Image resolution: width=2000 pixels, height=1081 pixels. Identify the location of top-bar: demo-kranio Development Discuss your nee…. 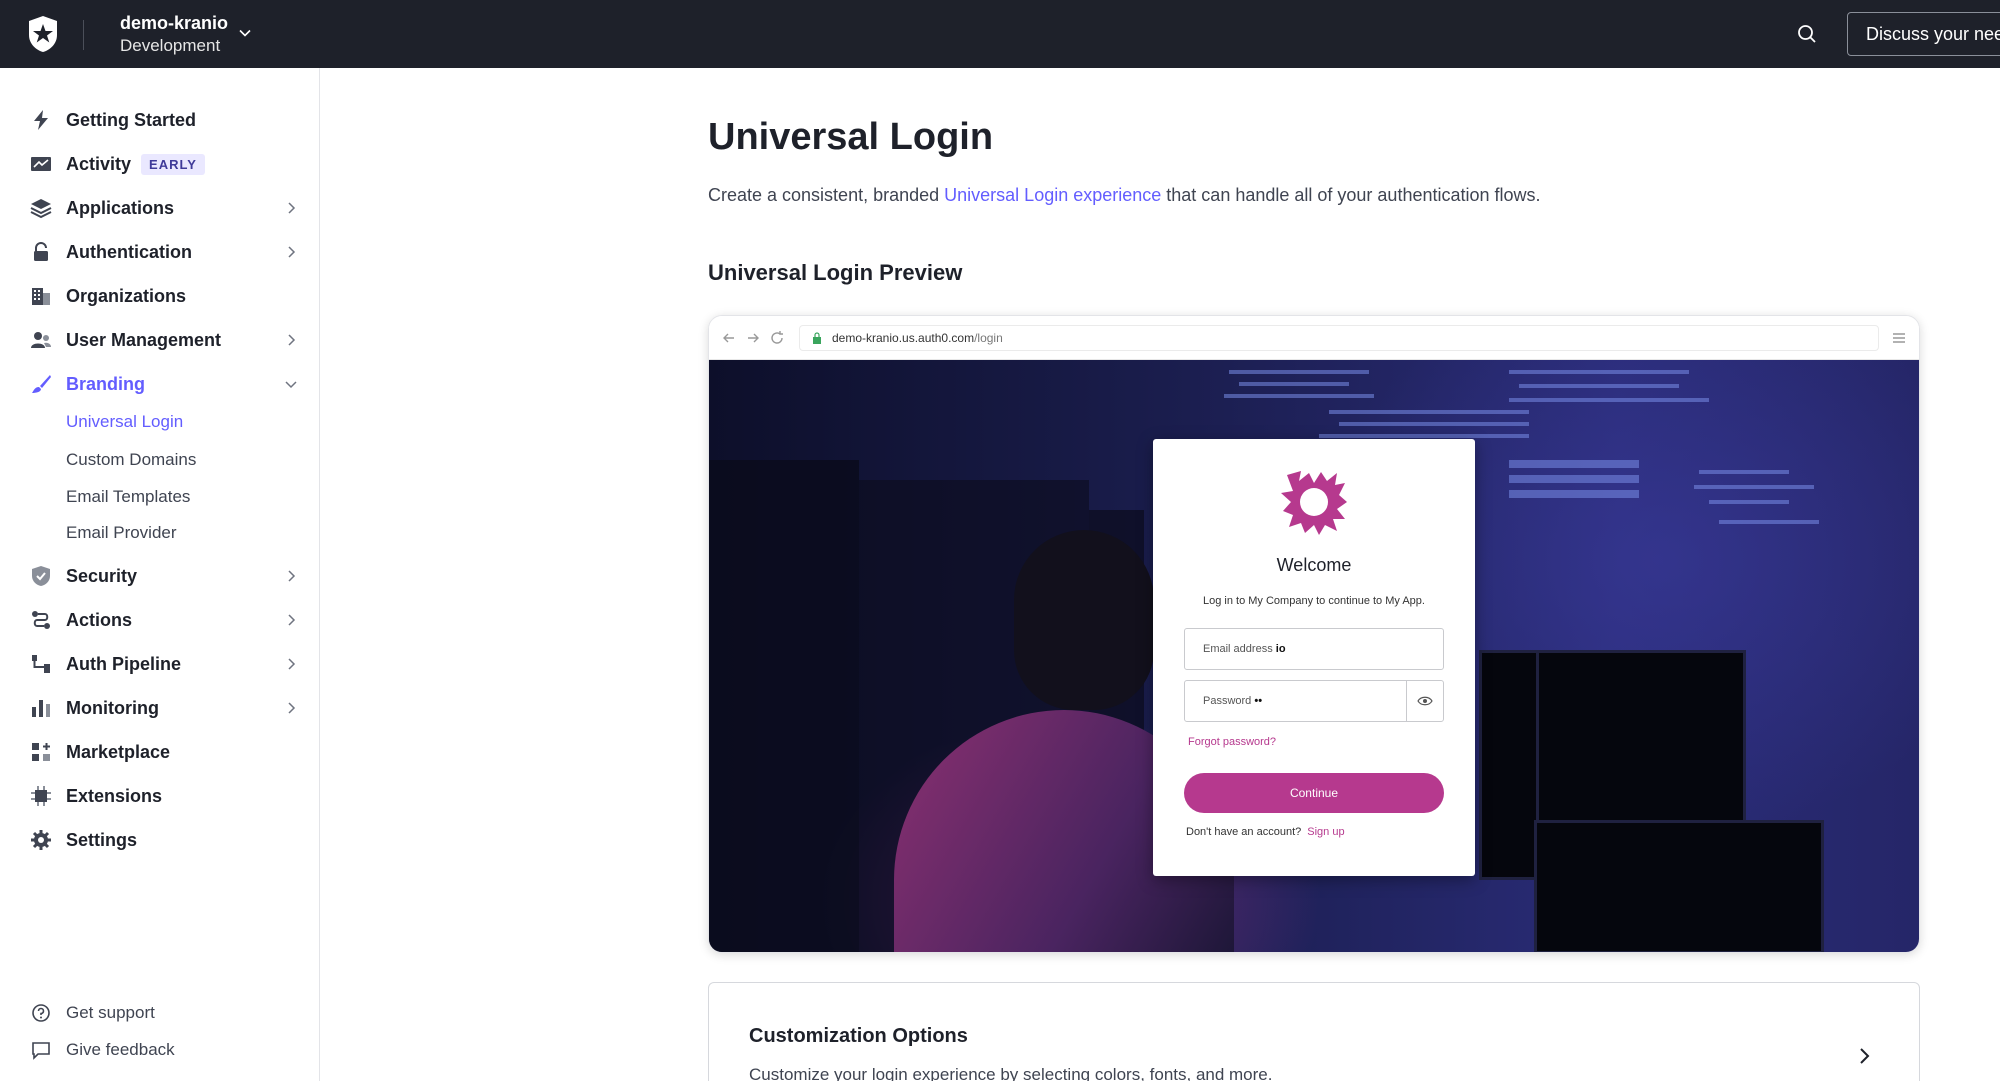
(1000, 34).